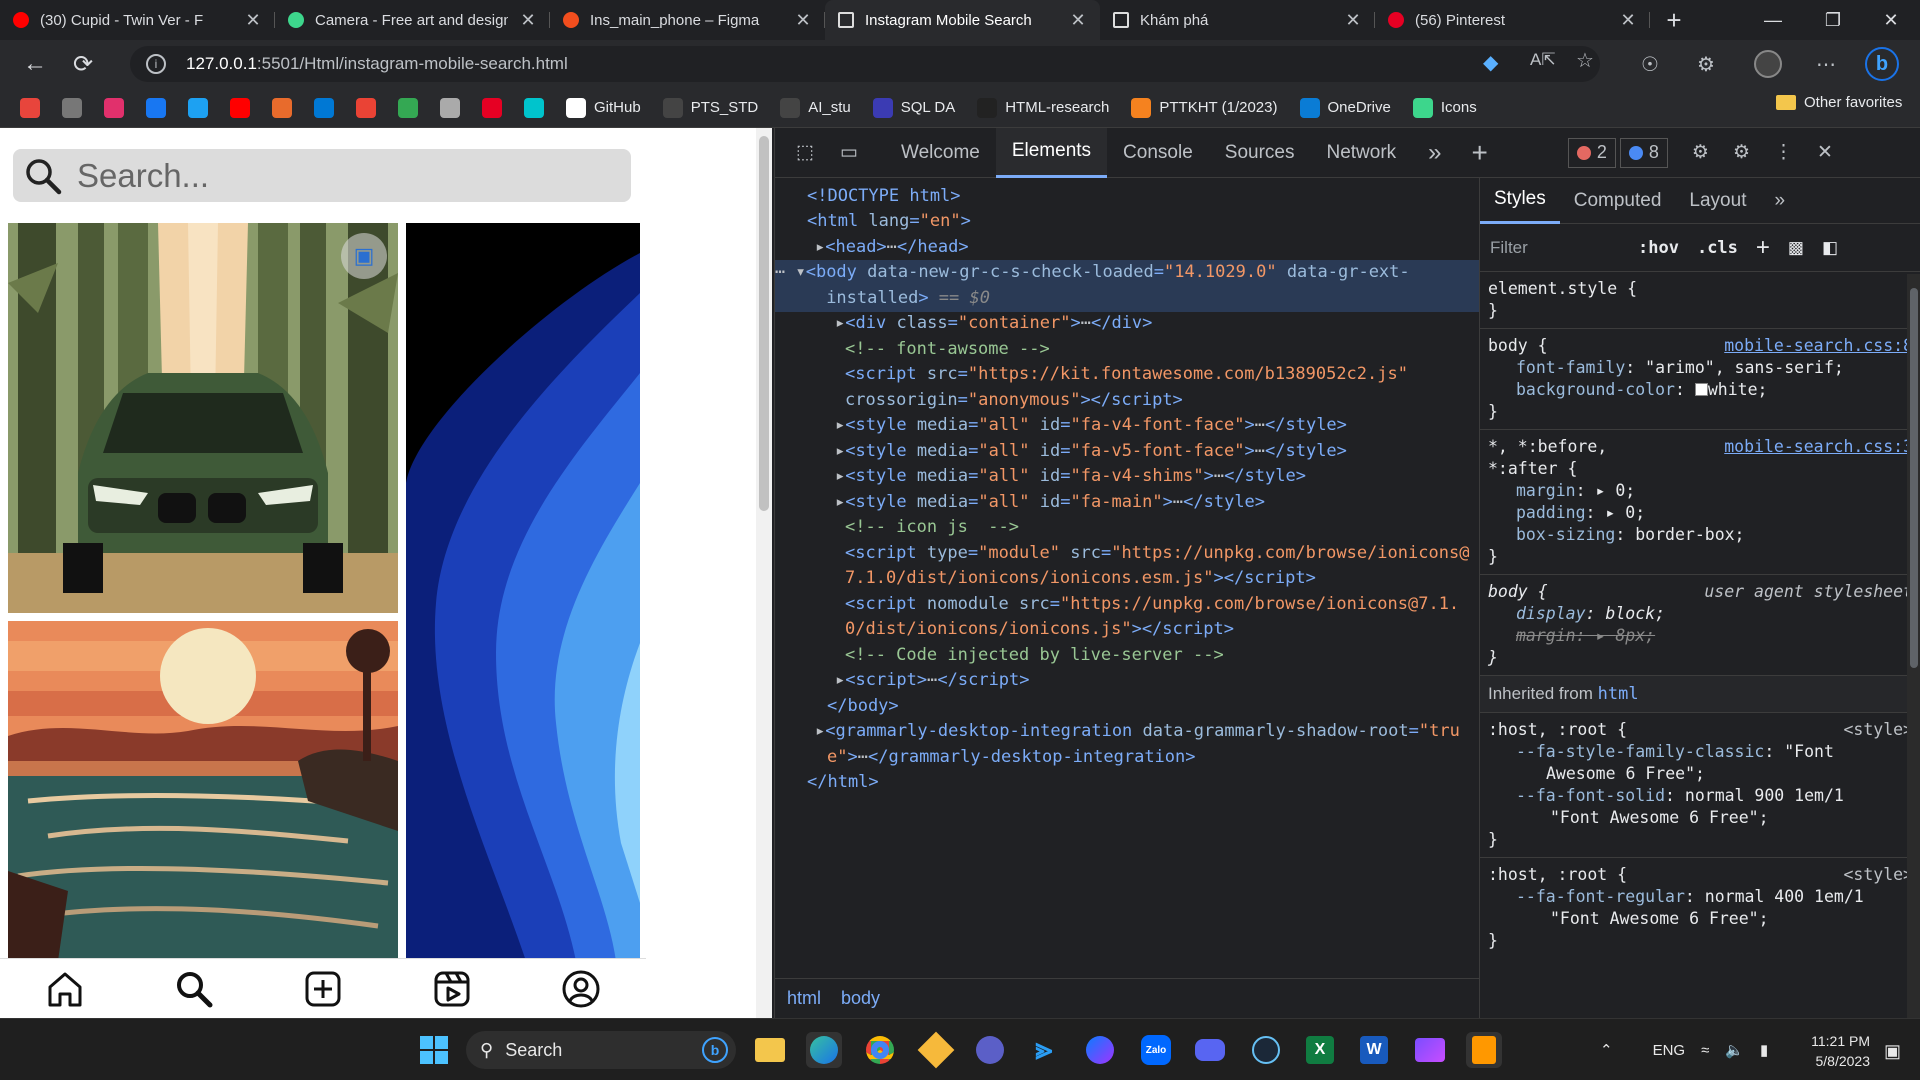 The width and height of the screenshot is (1920, 1080). I want to click on page-scrollbar, so click(764, 573).